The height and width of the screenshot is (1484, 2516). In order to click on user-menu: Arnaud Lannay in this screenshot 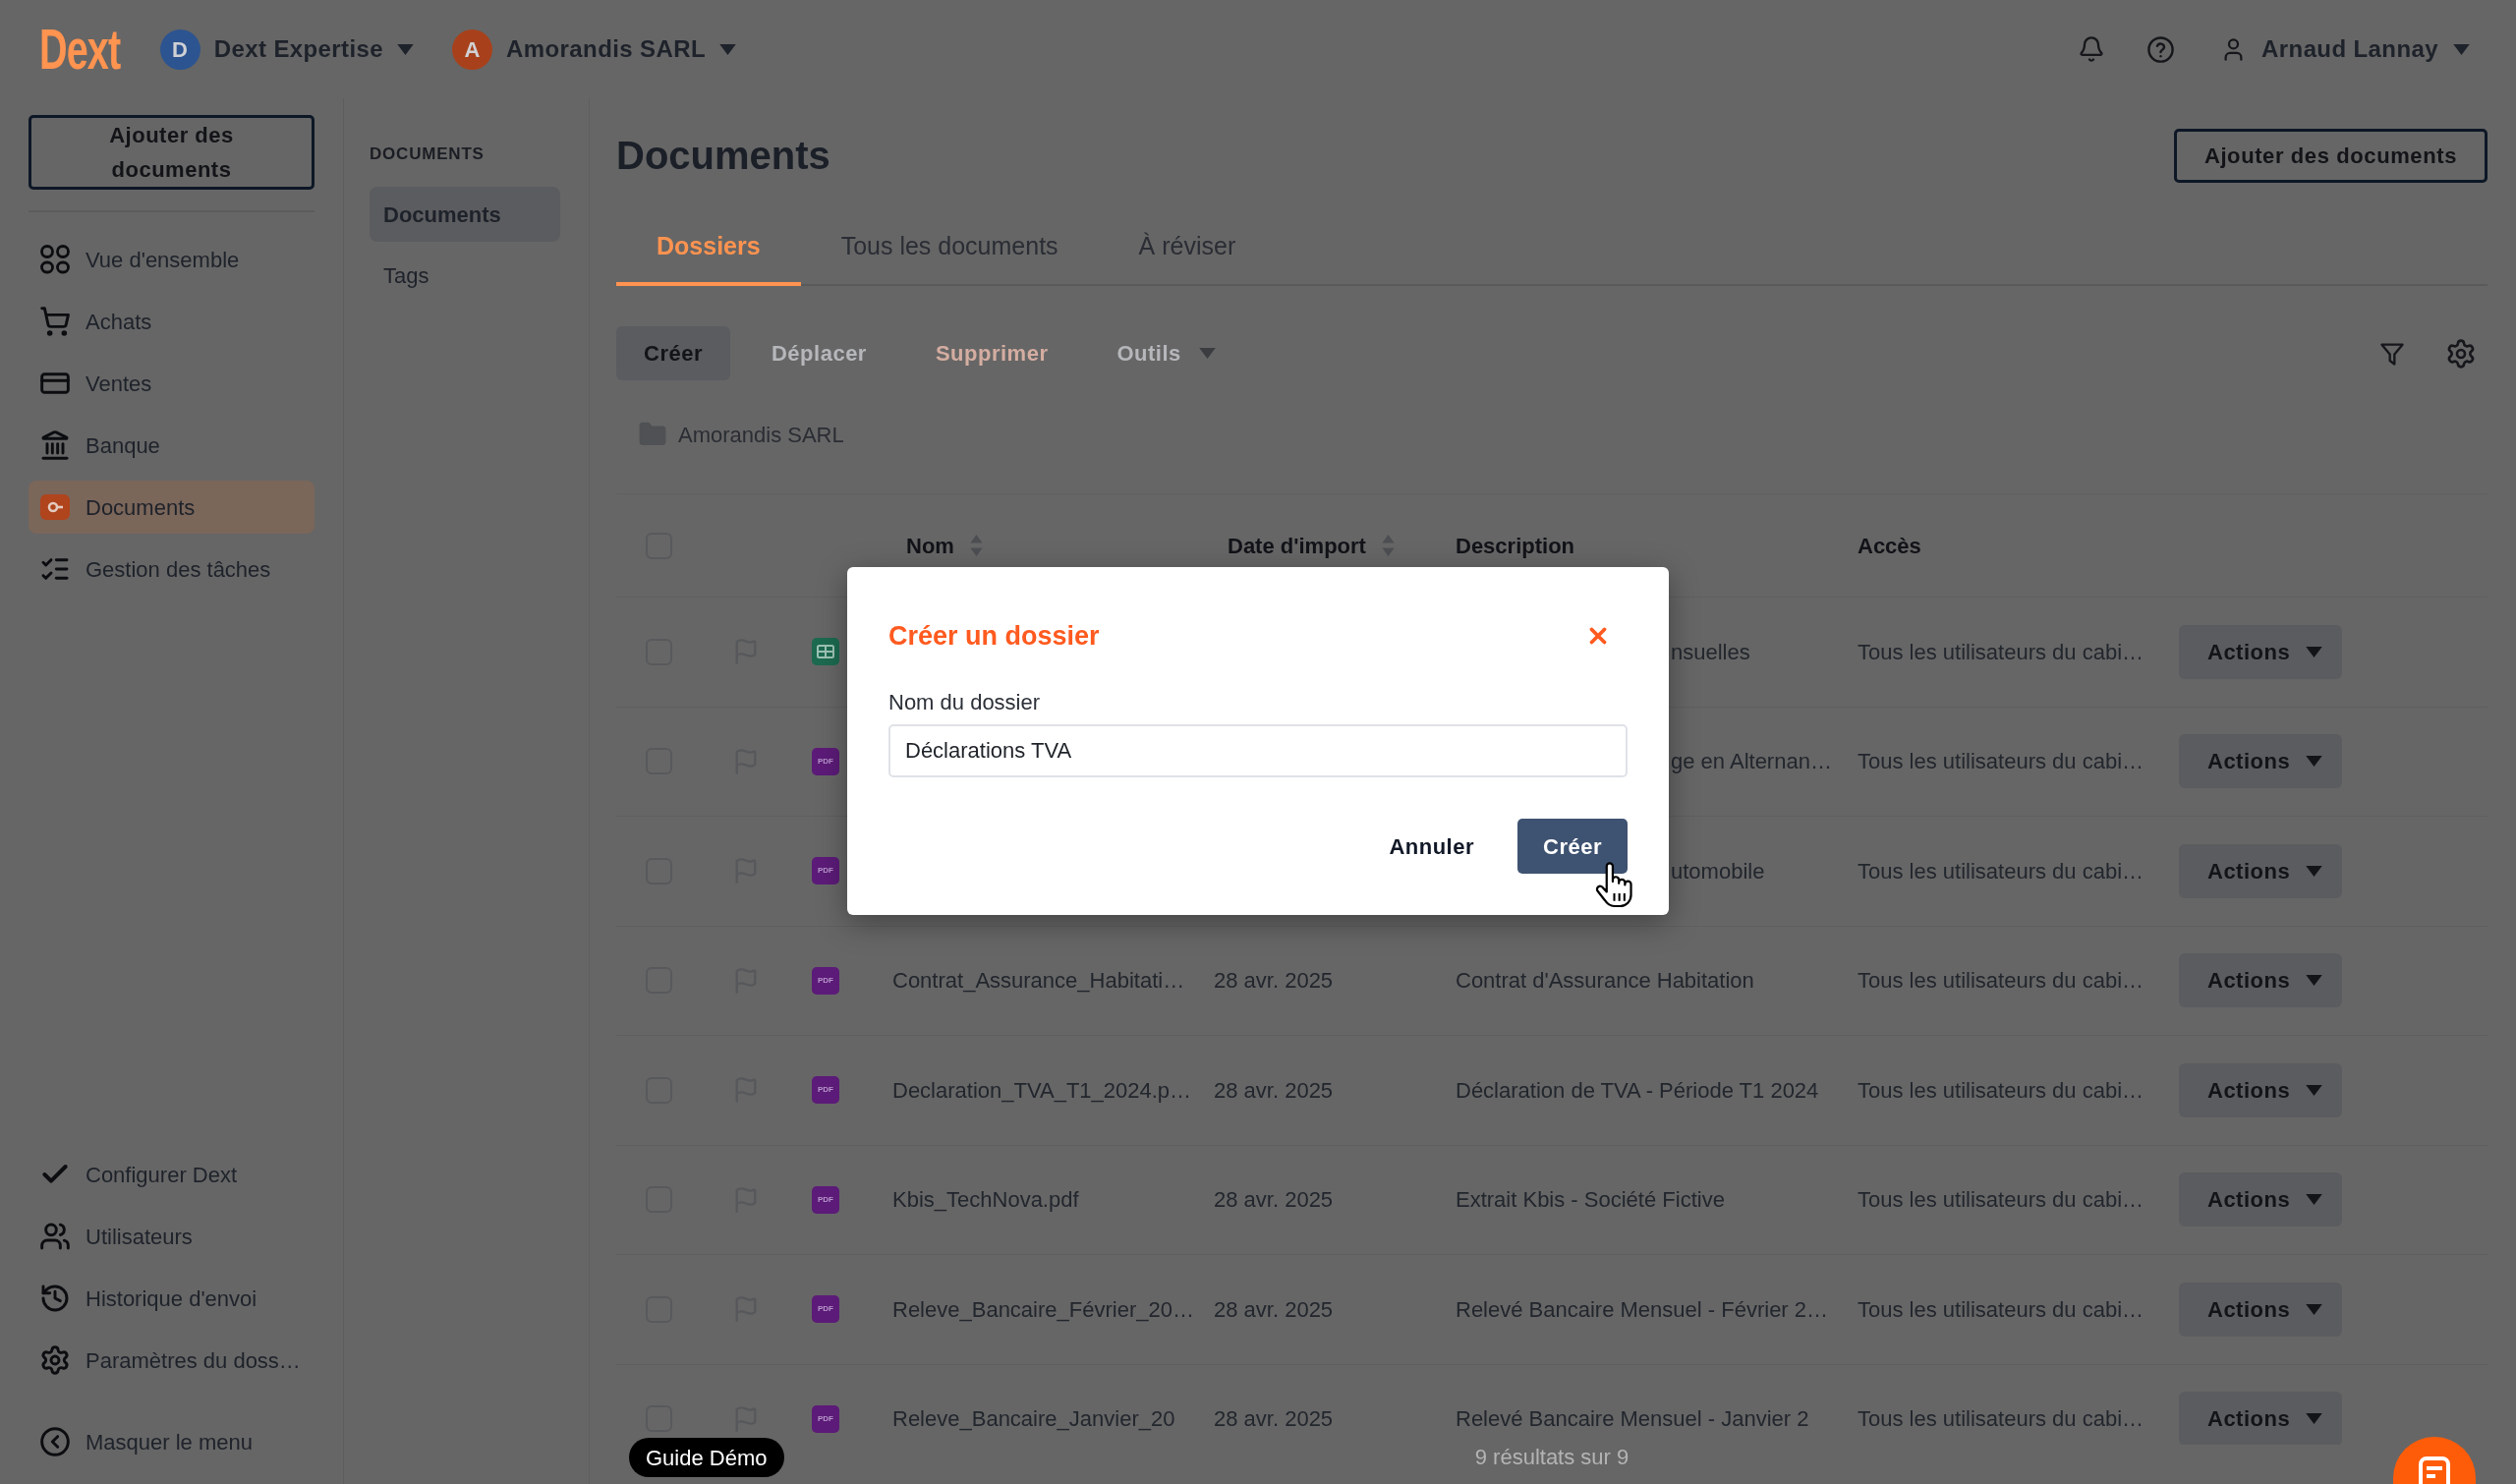, I will do `click(2345, 49)`.